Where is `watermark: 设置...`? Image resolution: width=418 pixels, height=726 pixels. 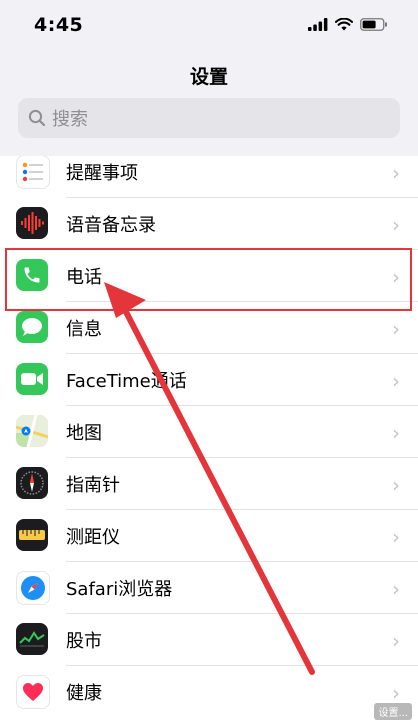 watermark: 设置... is located at coordinates (393, 711).